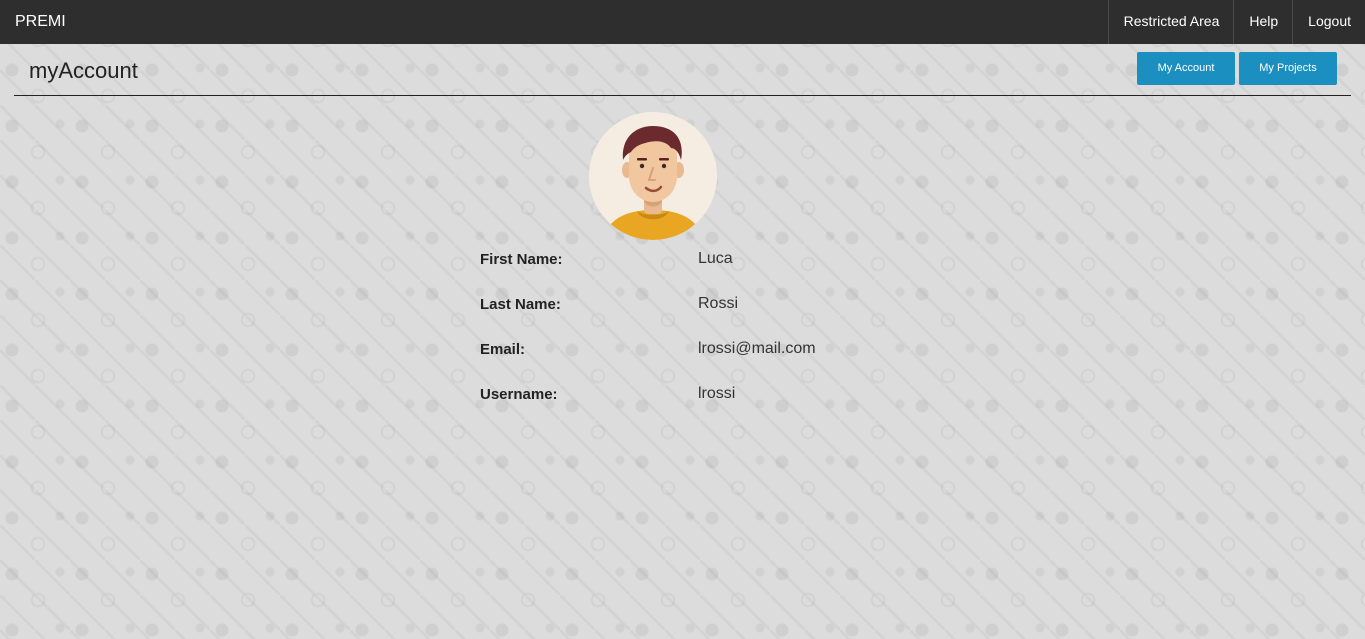 Image resolution: width=1365 pixels, height=639 pixels. Describe the element at coordinates (682, 22) in the screenshot. I see `top-navbar: PREMI Restricted Area Help Logout` at that location.